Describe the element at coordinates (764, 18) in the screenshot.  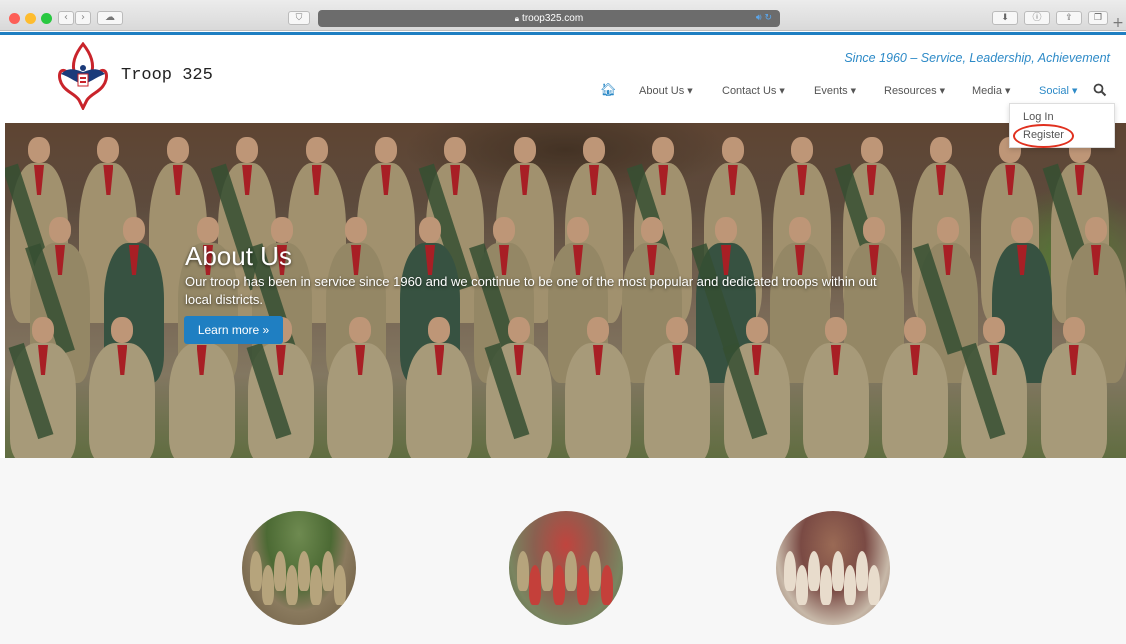
I see `speaker-icon: 🔊︎ ↻` at that location.